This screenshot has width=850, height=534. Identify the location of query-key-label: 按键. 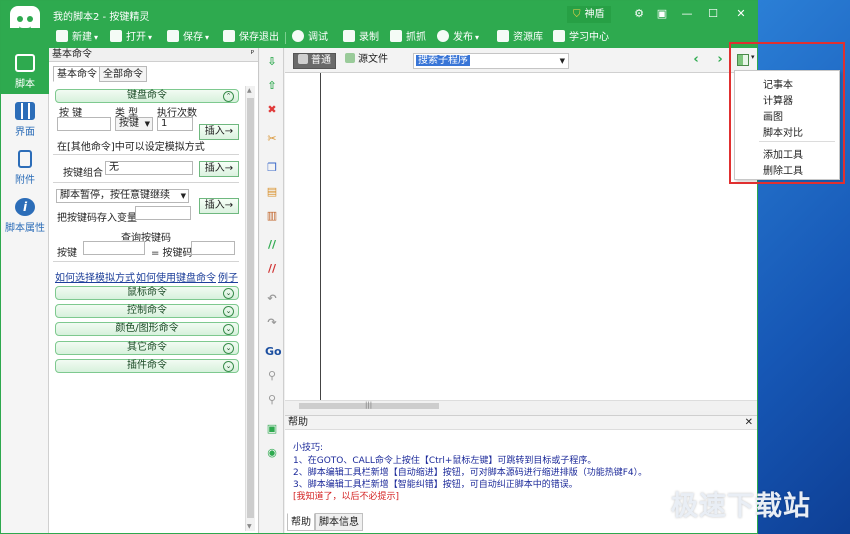
(67, 253).